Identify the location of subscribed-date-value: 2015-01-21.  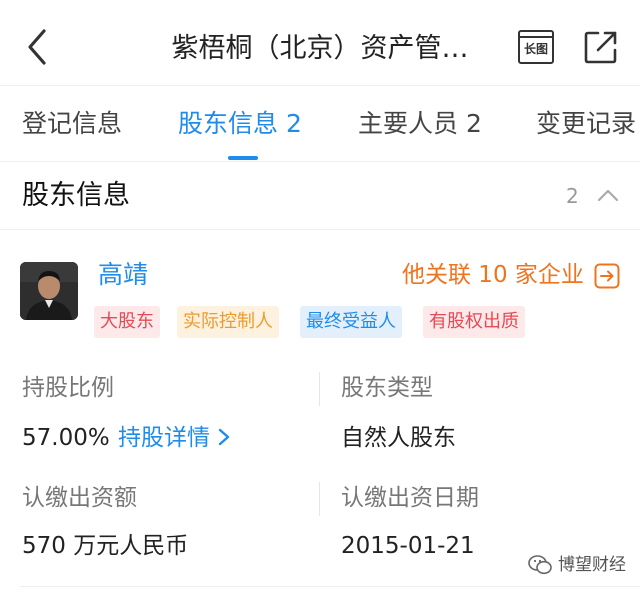
(408, 546).